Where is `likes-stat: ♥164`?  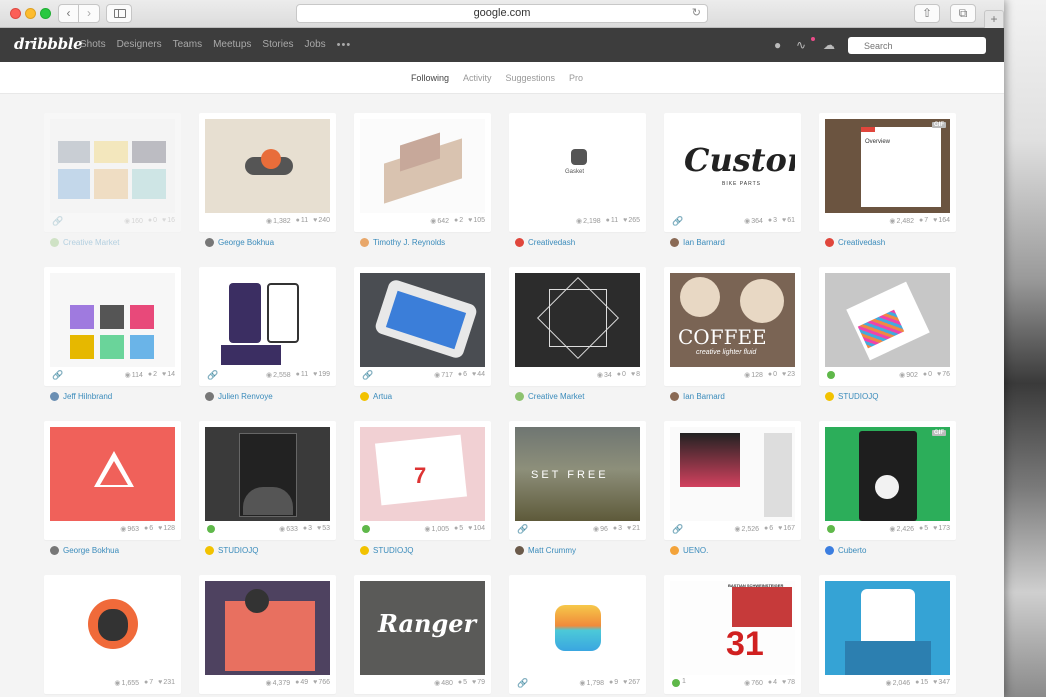 likes-stat: ♥164 is located at coordinates (941, 221).